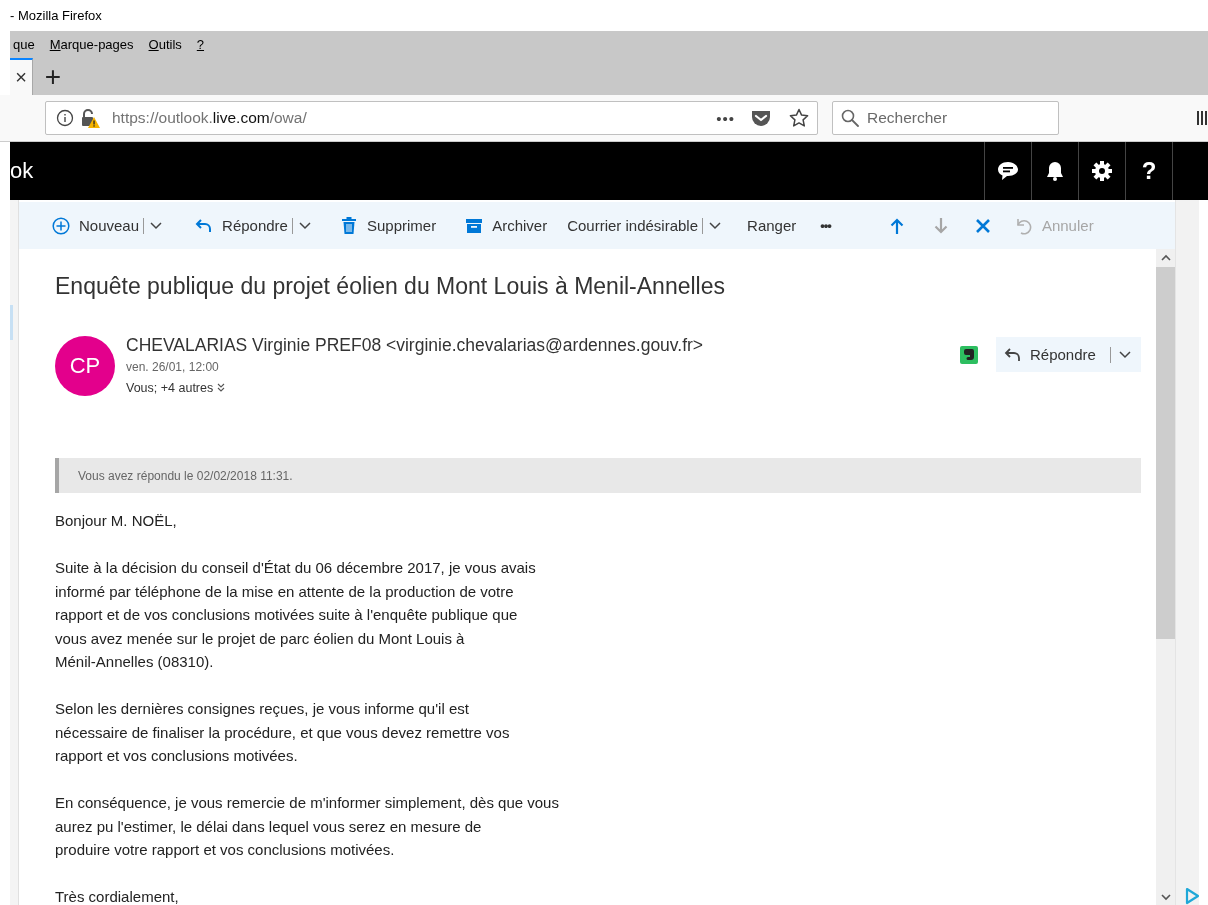 The image size is (1208, 905). Describe the element at coordinates (53, 76) in the screenshot. I see `new-tab-button: +` at that location.